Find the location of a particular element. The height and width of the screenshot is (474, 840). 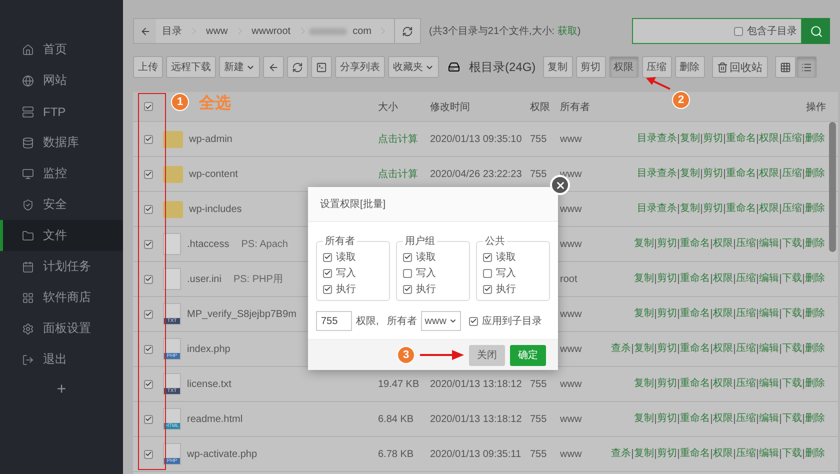

sidebar-item: 监控 is located at coordinates (61, 173).